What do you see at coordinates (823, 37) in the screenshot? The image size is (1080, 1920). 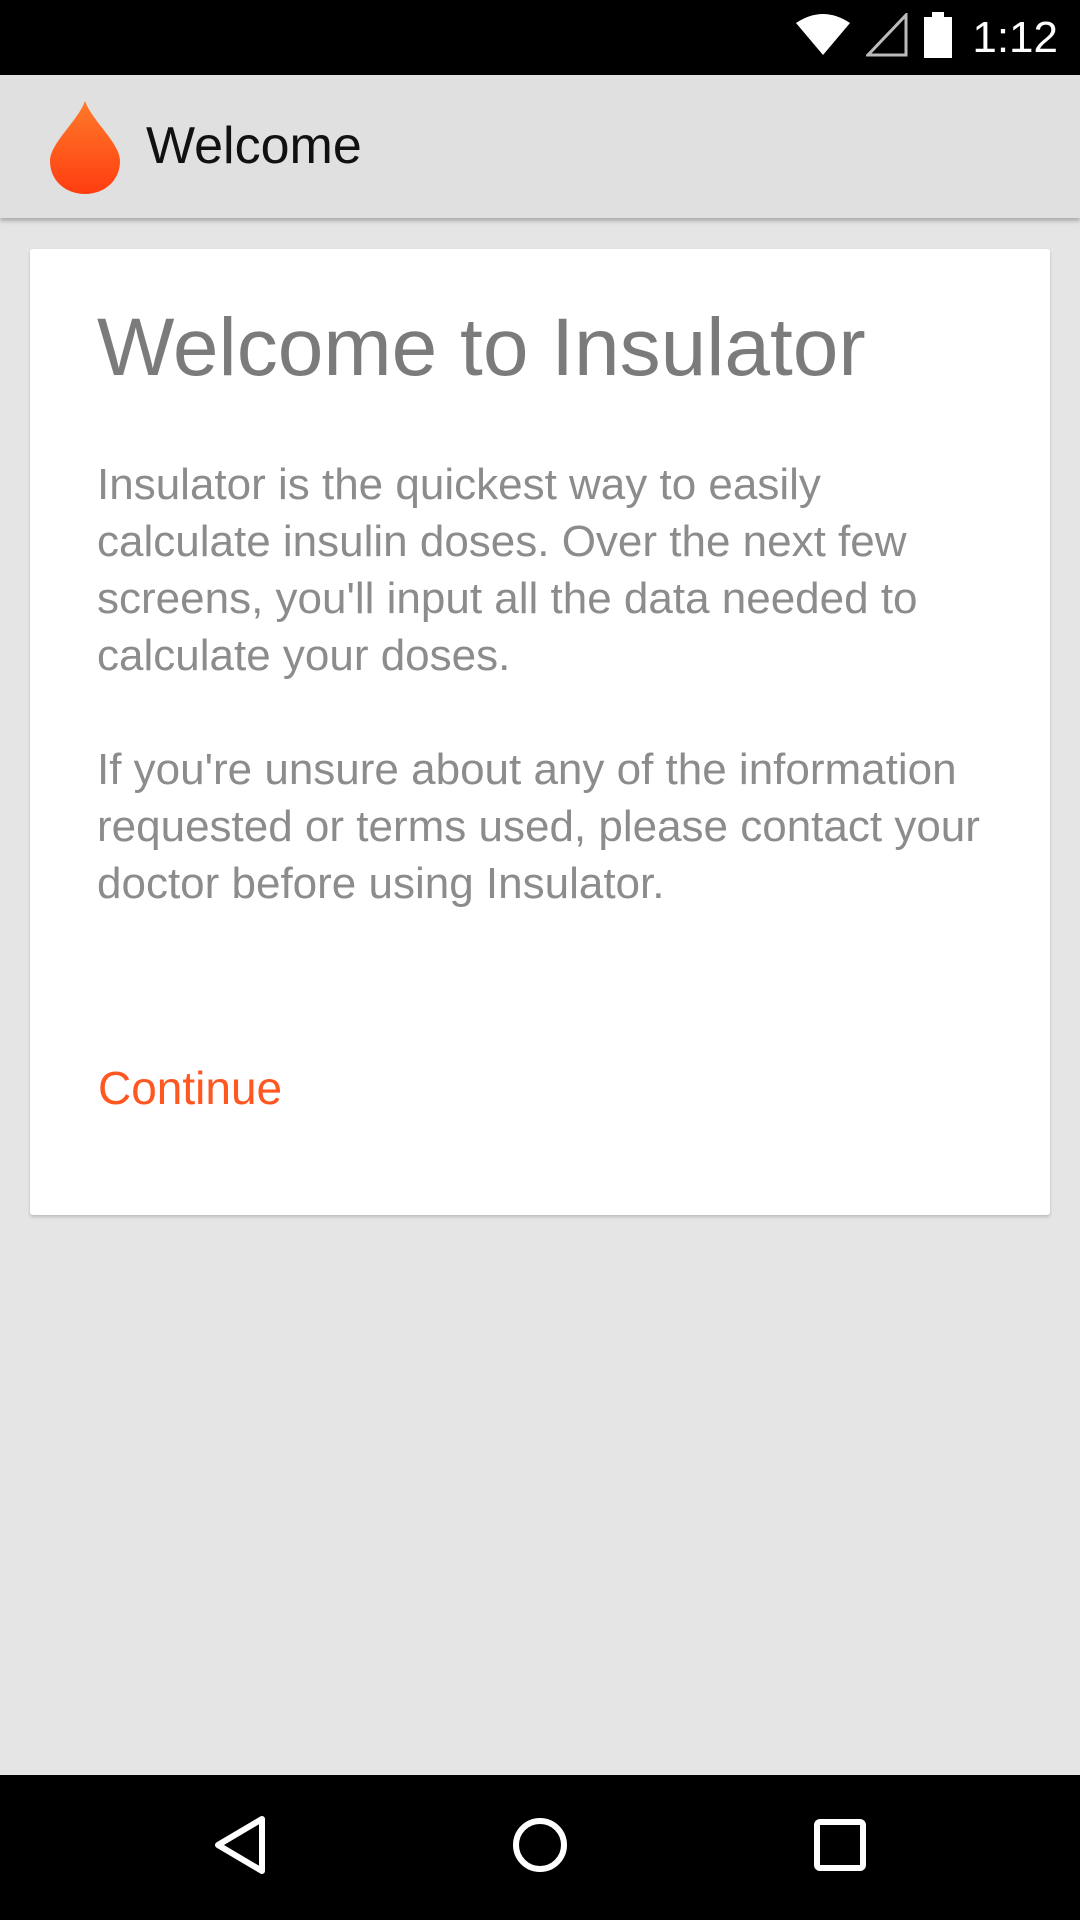 I see `wifi-icon` at bounding box center [823, 37].